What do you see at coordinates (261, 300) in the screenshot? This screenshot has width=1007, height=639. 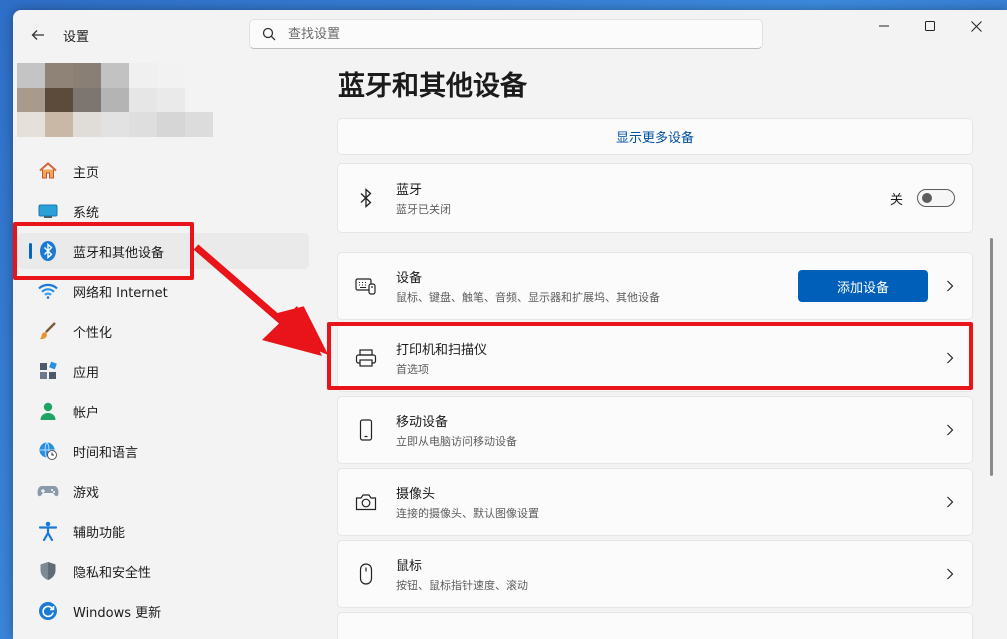 I see `annotation-arrow-icon` at bounding box center [261, 300].